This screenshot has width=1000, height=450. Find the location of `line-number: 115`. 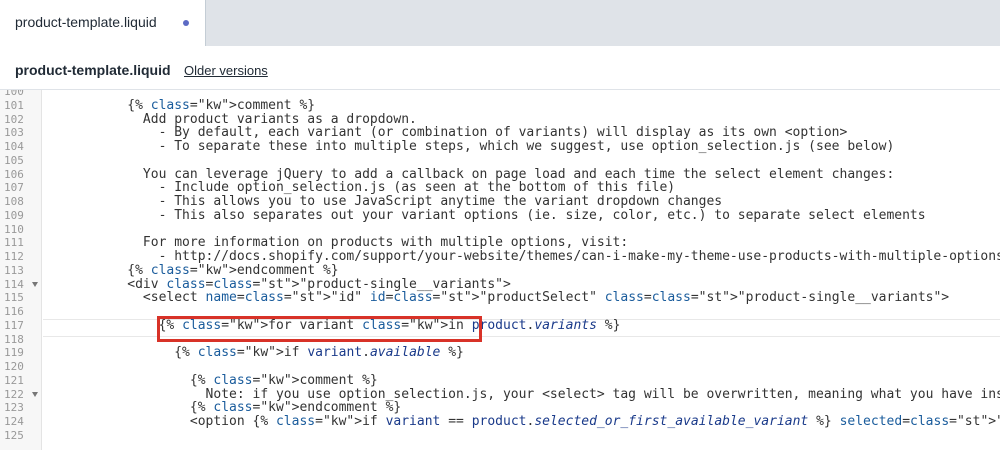

line-number: 115 is located at coordinates (14, 298).